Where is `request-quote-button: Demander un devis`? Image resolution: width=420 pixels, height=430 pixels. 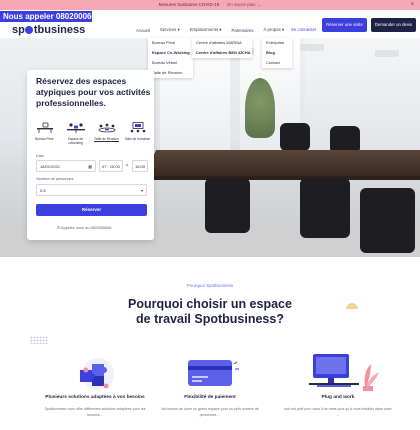 request-quote-button: Demander un devis is located at coordinates (393, 25).